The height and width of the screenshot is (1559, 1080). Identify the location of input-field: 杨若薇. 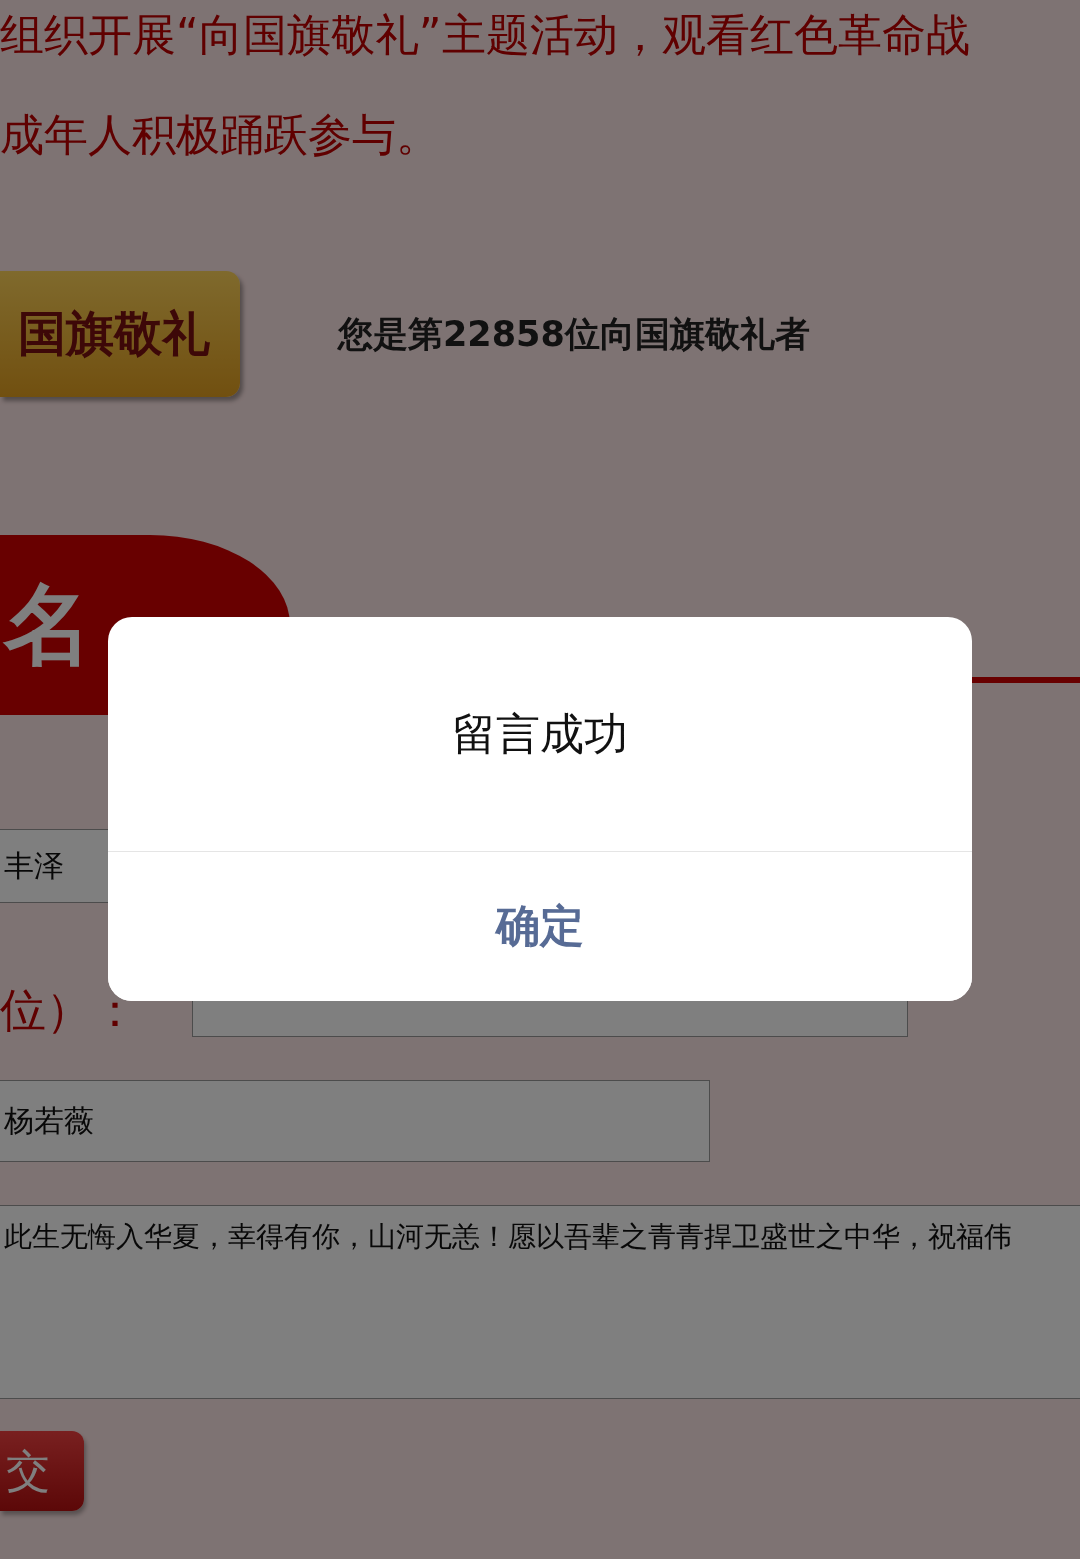
(355, 1121).